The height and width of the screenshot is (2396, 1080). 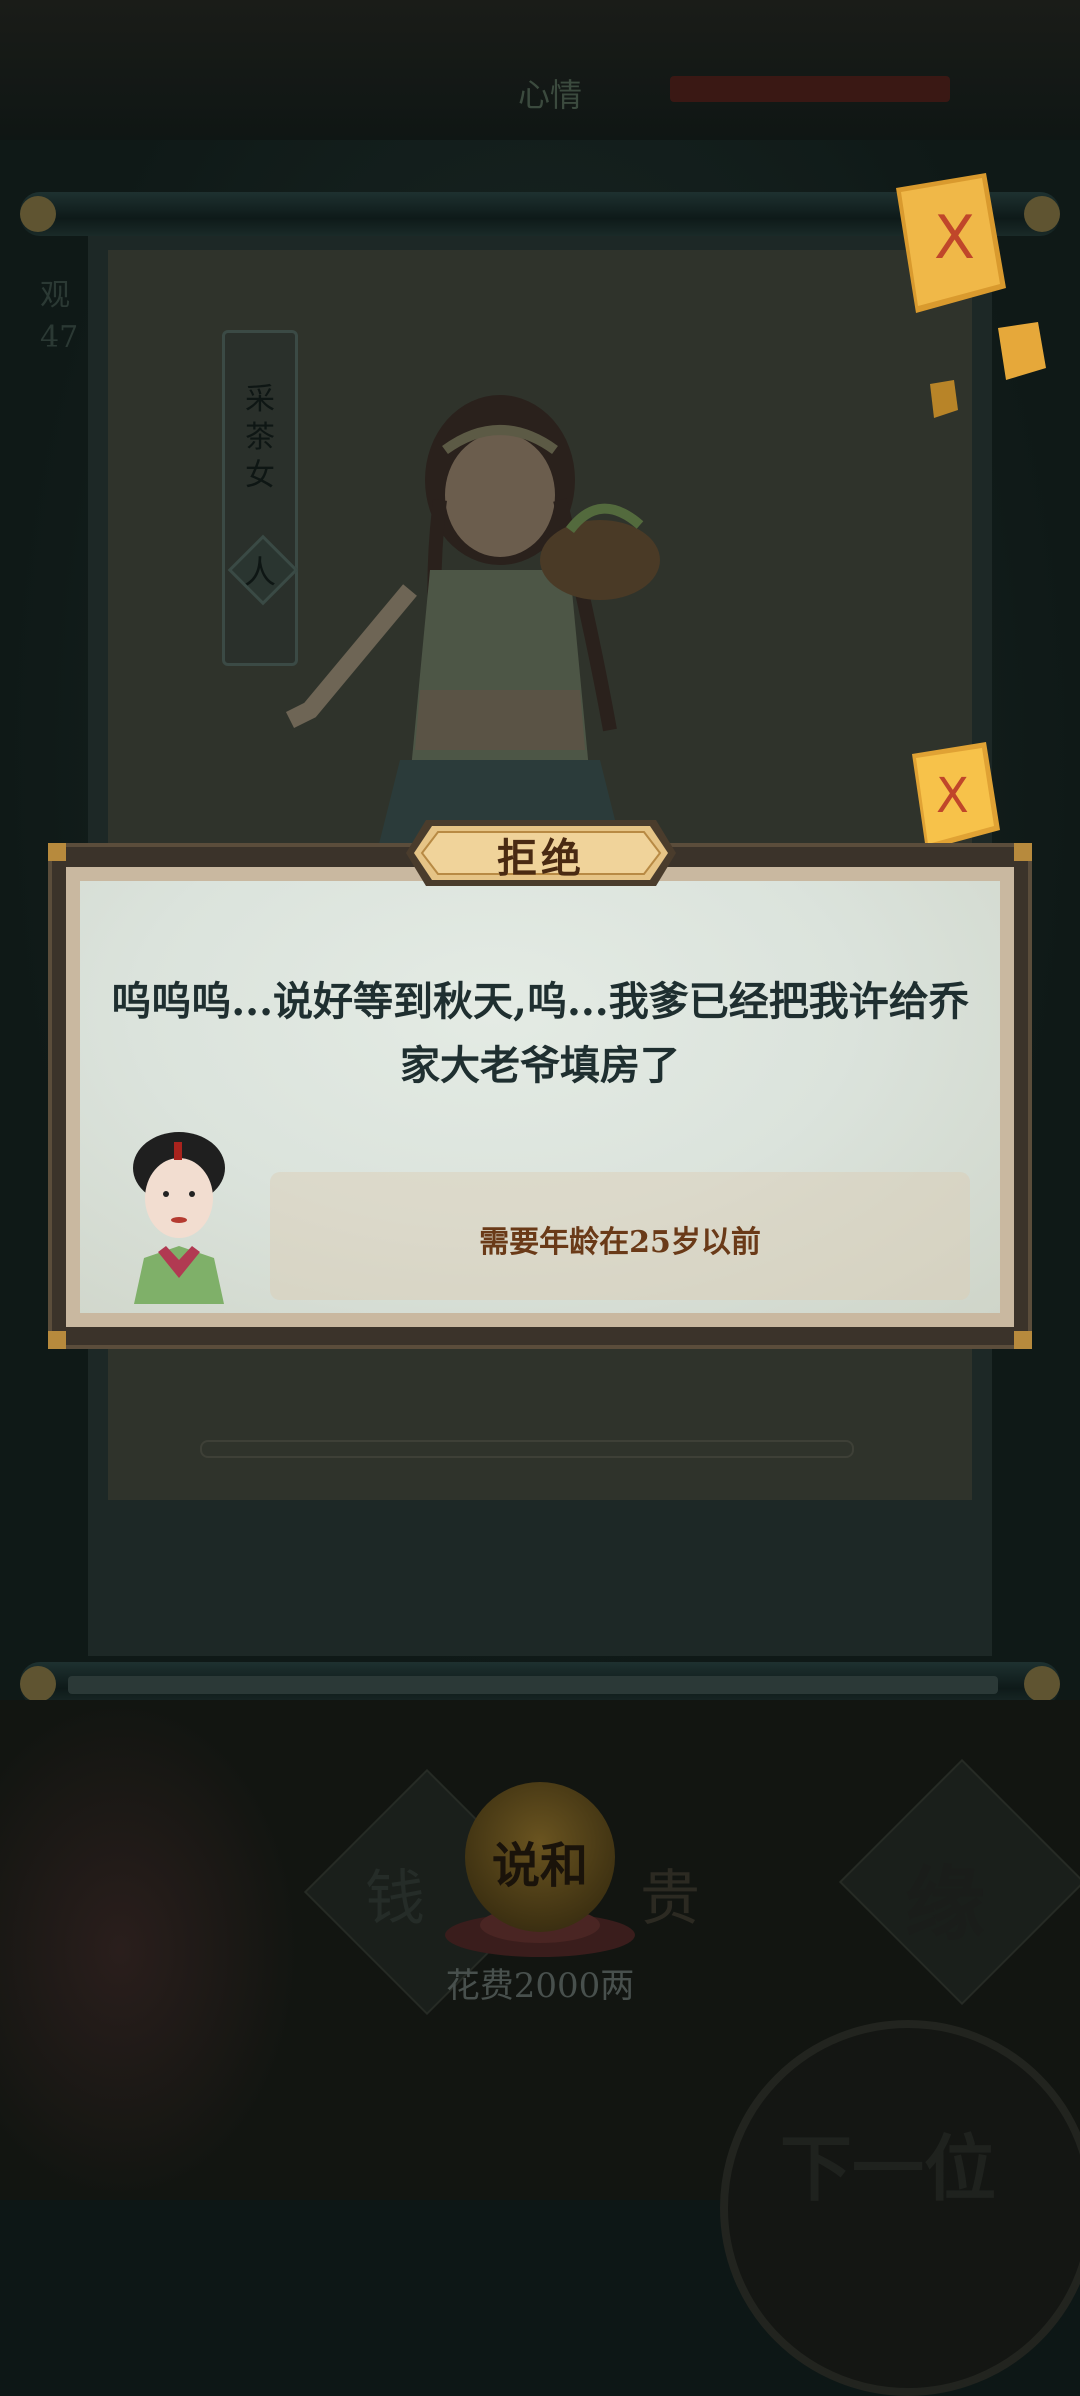 What do you see at coordinates (59, 316) in the screenshot?
I see `background-side-text: 观 47` at bounding box center [59, 316].